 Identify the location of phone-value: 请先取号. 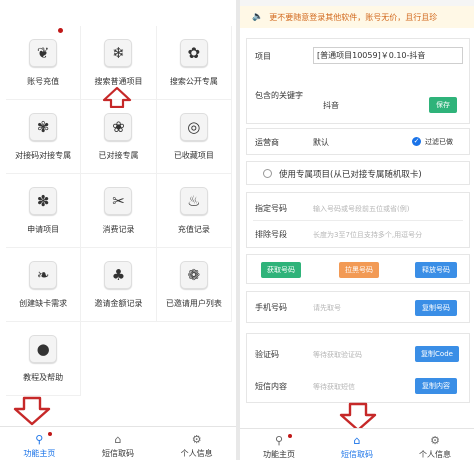
(327, 308).